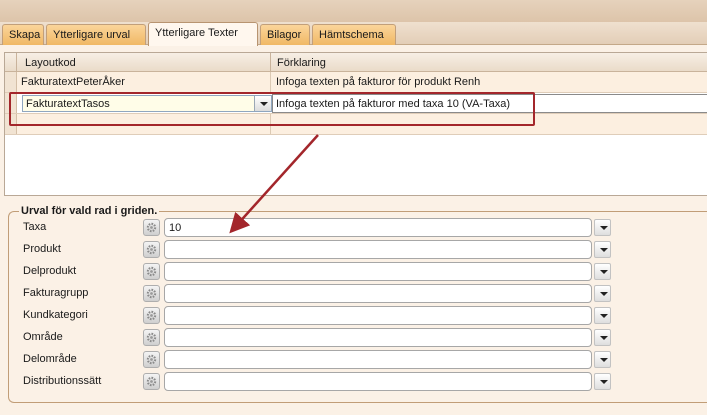 This screenshot has width=707, height=415. Describe the element at coordinates (378, 359) in the screenshot. I see `delomrade-input` at that location.